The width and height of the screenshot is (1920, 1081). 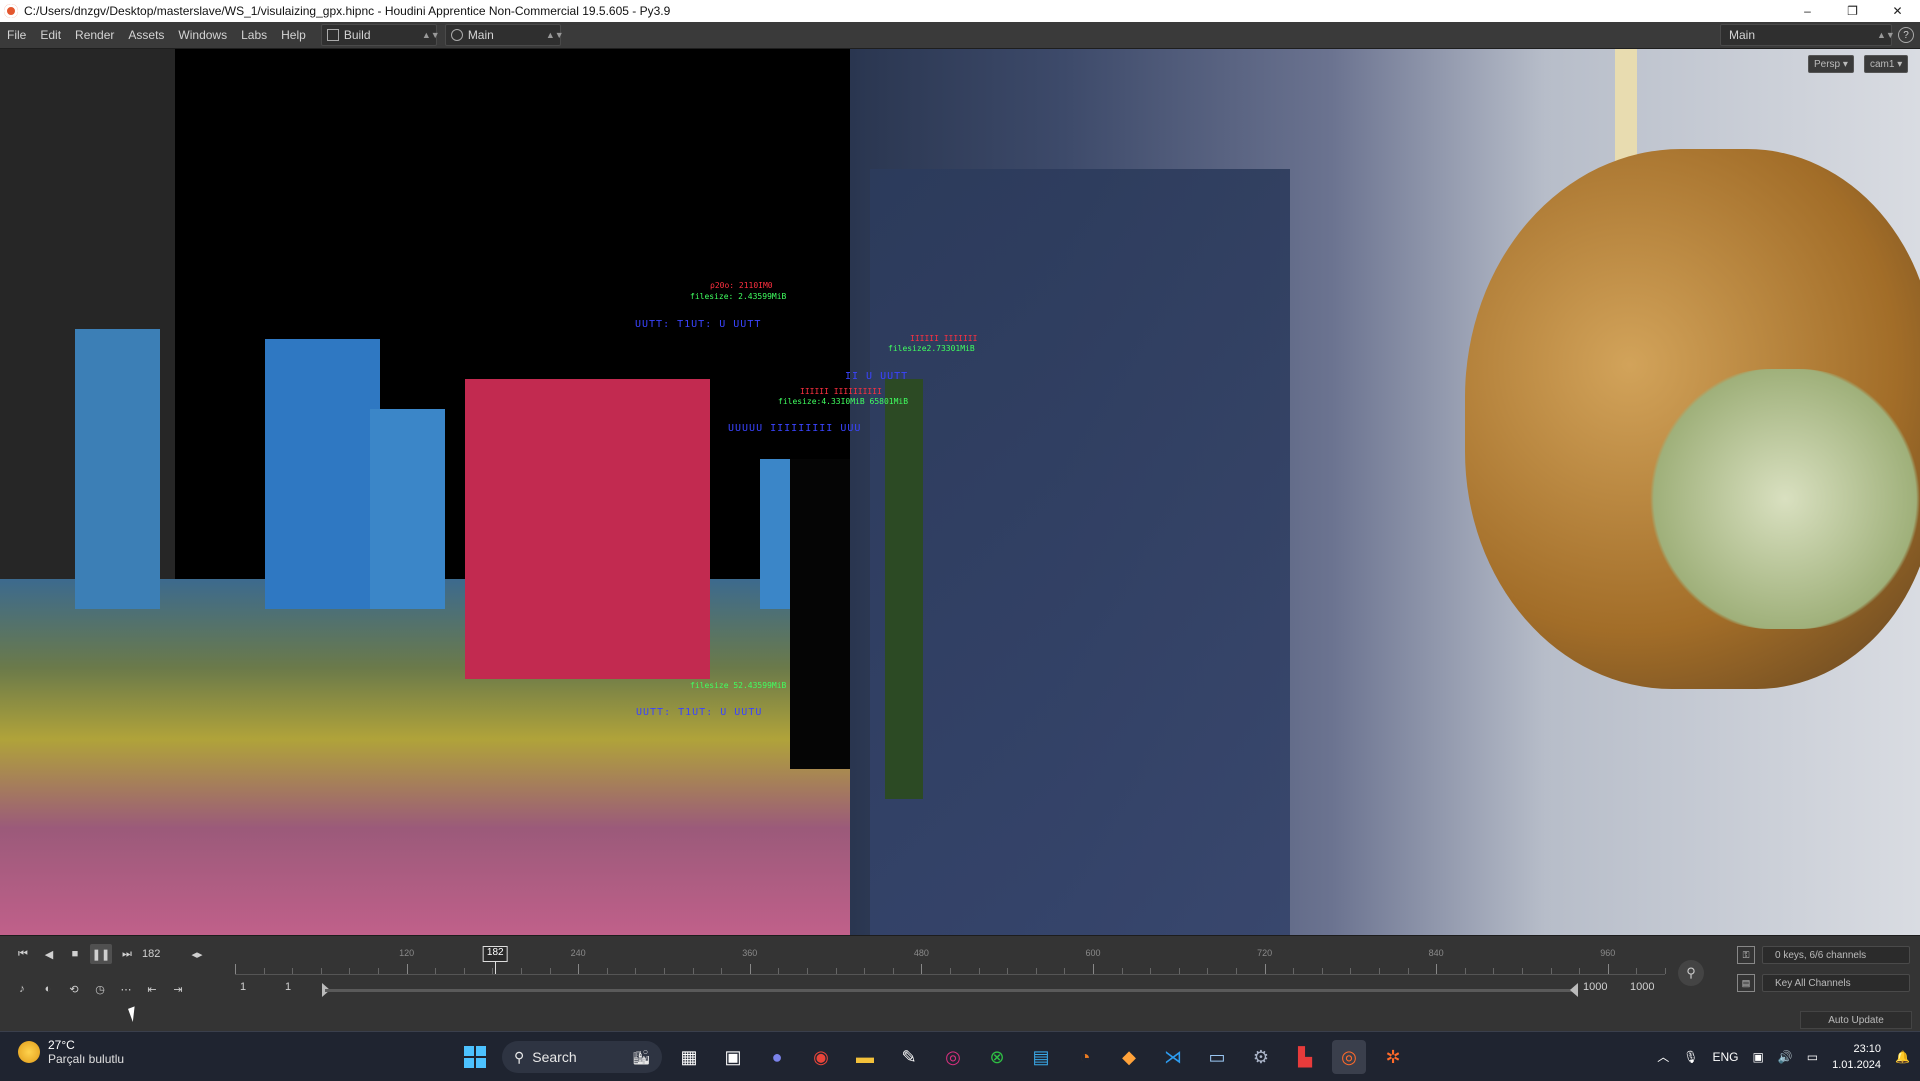 What do you see at coordinates (22, 989) in the screenshot?
I see `audio-icon: ♪` at bounding box center [22, 989].